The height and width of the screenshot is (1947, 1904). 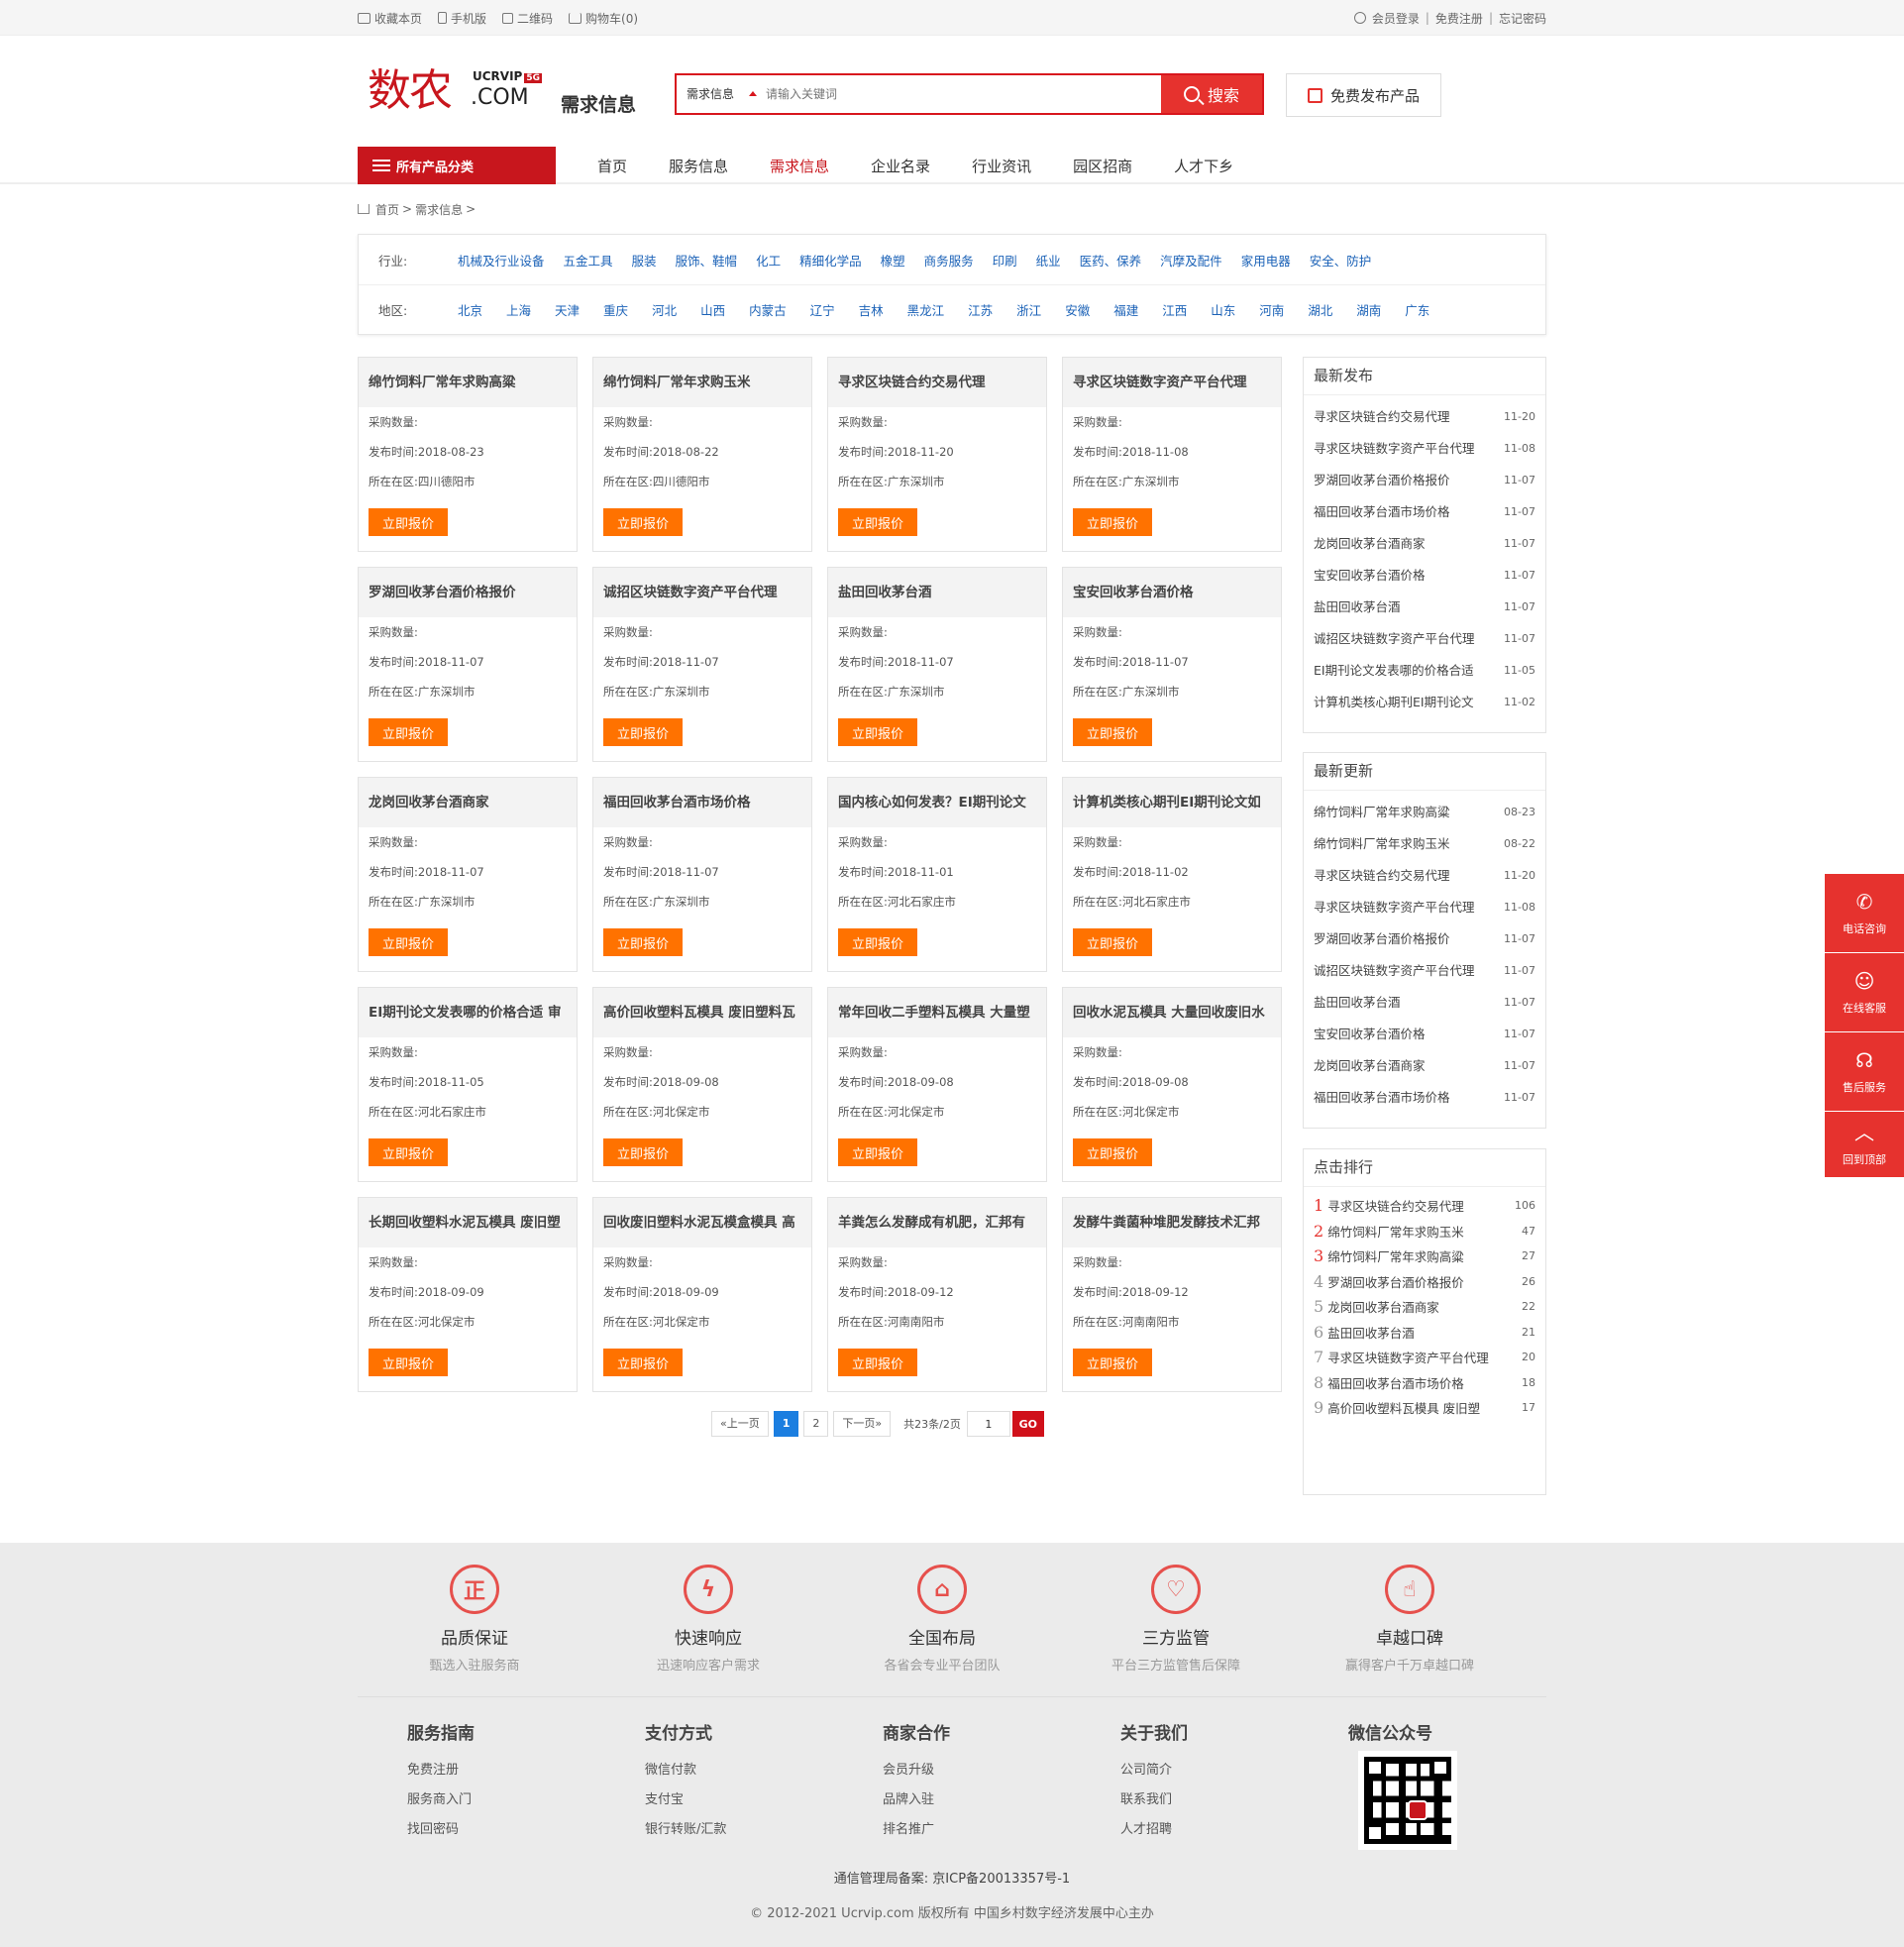 What do you see at coordinates (1077, 309) in the screenshot?
I see `region-filter-link: 安徽` at bounding box center [1077, 309].